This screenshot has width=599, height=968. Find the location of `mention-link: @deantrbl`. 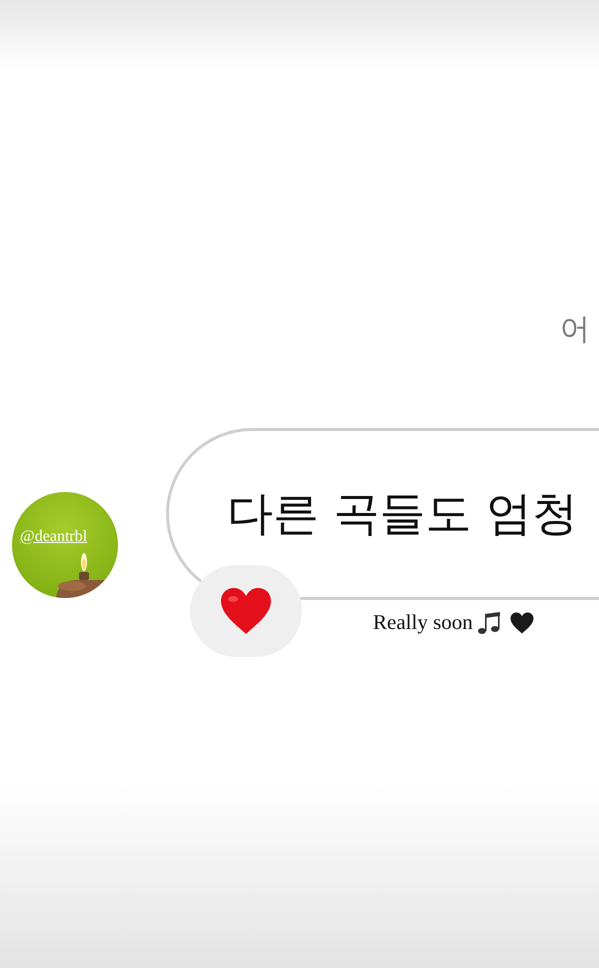

mention-link: @deantrbl is located at coordinates (54, 537).